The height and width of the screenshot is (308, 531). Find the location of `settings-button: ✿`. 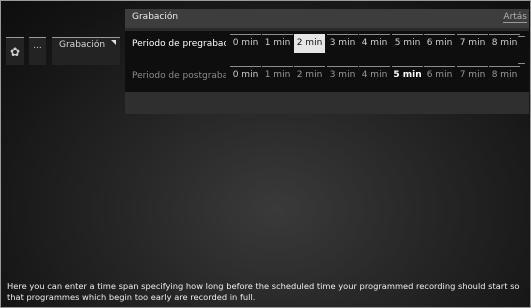

settings-button: ✿ is located at coordinates (15, 51).